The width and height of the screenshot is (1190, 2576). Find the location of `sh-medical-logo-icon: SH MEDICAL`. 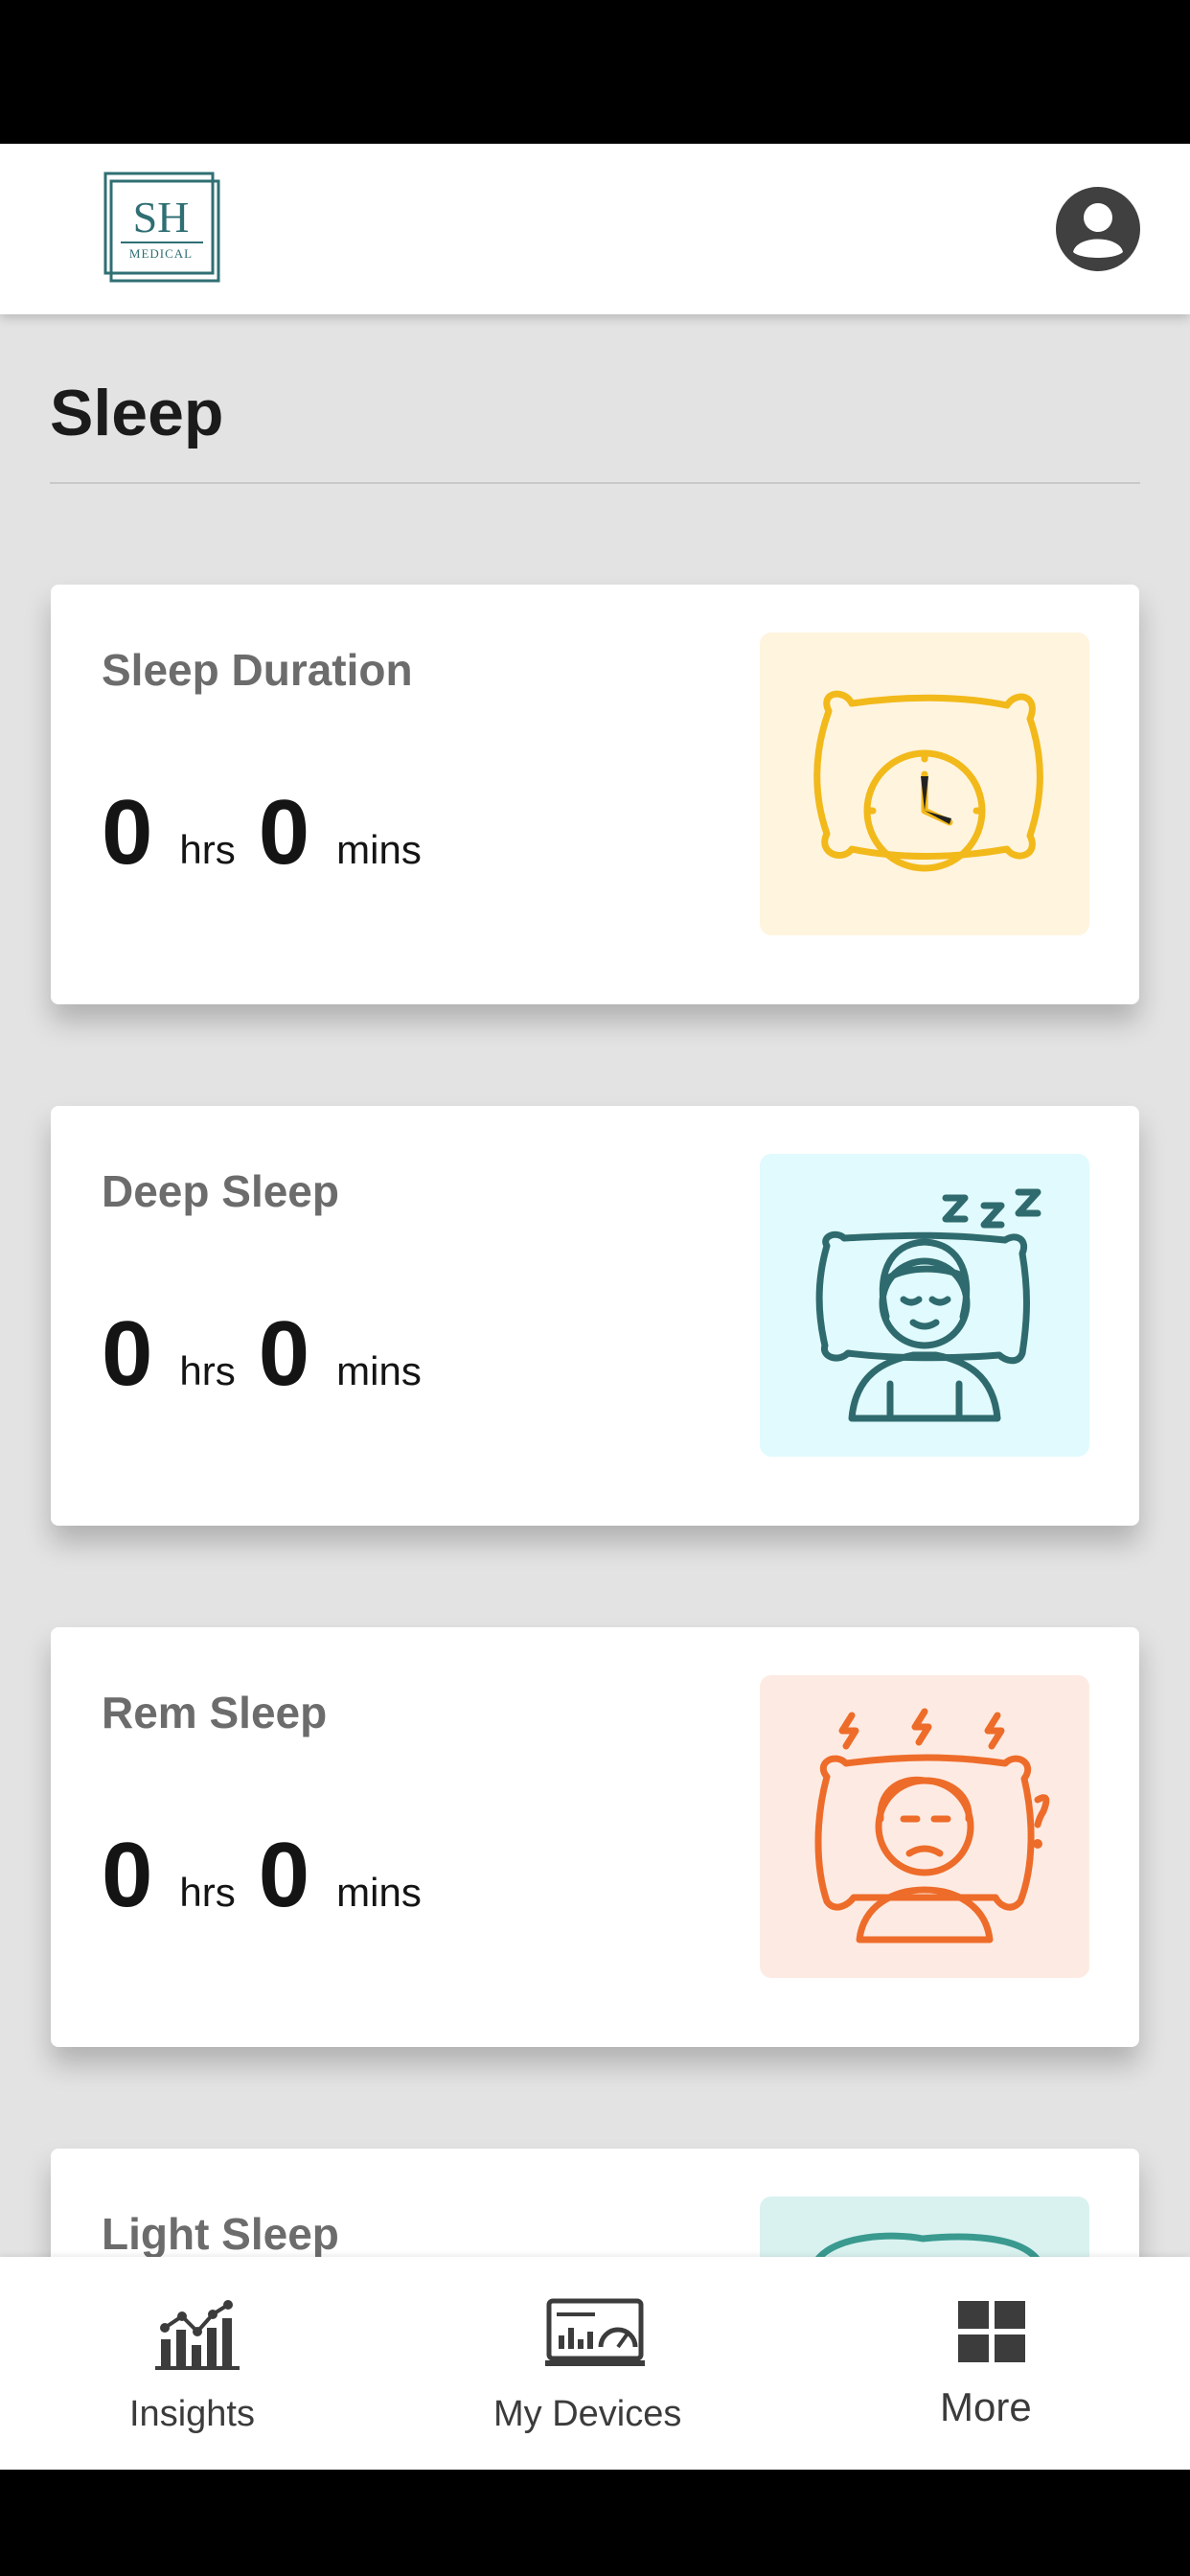

sh-medical-logo-icon: SH MEDICAL is located at coordinates (162, 228).